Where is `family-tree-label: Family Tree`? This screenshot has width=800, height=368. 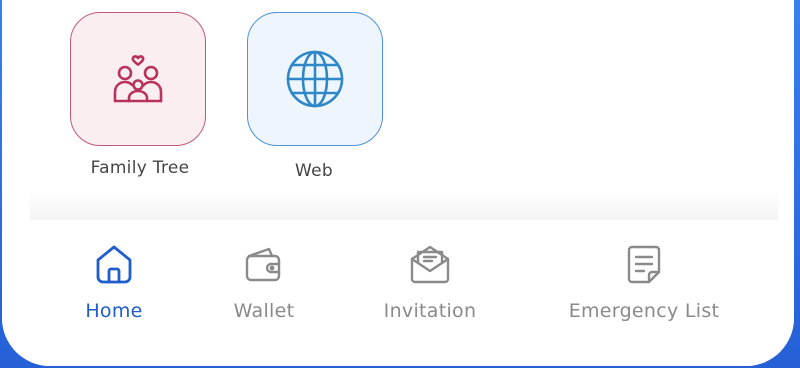
family-tree-label: Family Tree is located at coordinates (140, 168).